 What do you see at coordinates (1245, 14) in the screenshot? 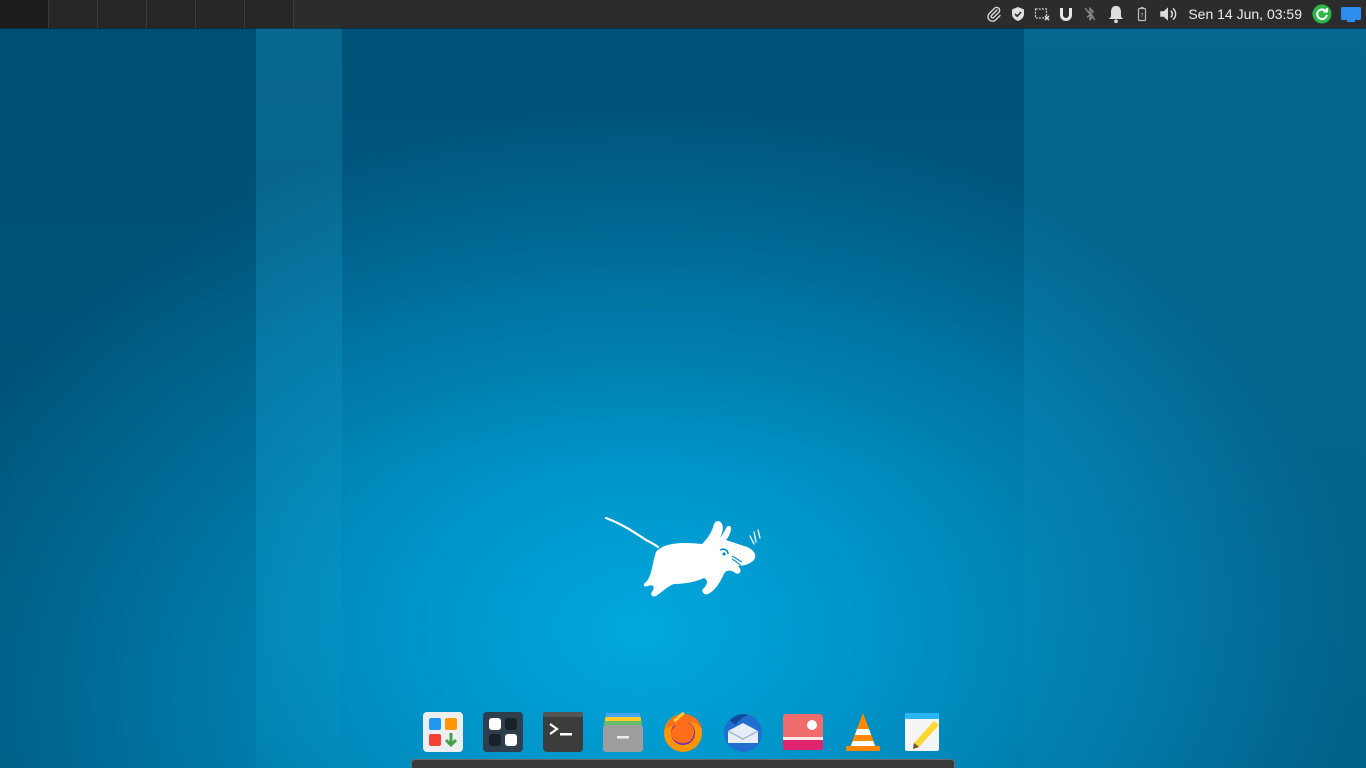
I see `clock: Sen 14 Jun, 03:59` at bounding box center [1245, 14].